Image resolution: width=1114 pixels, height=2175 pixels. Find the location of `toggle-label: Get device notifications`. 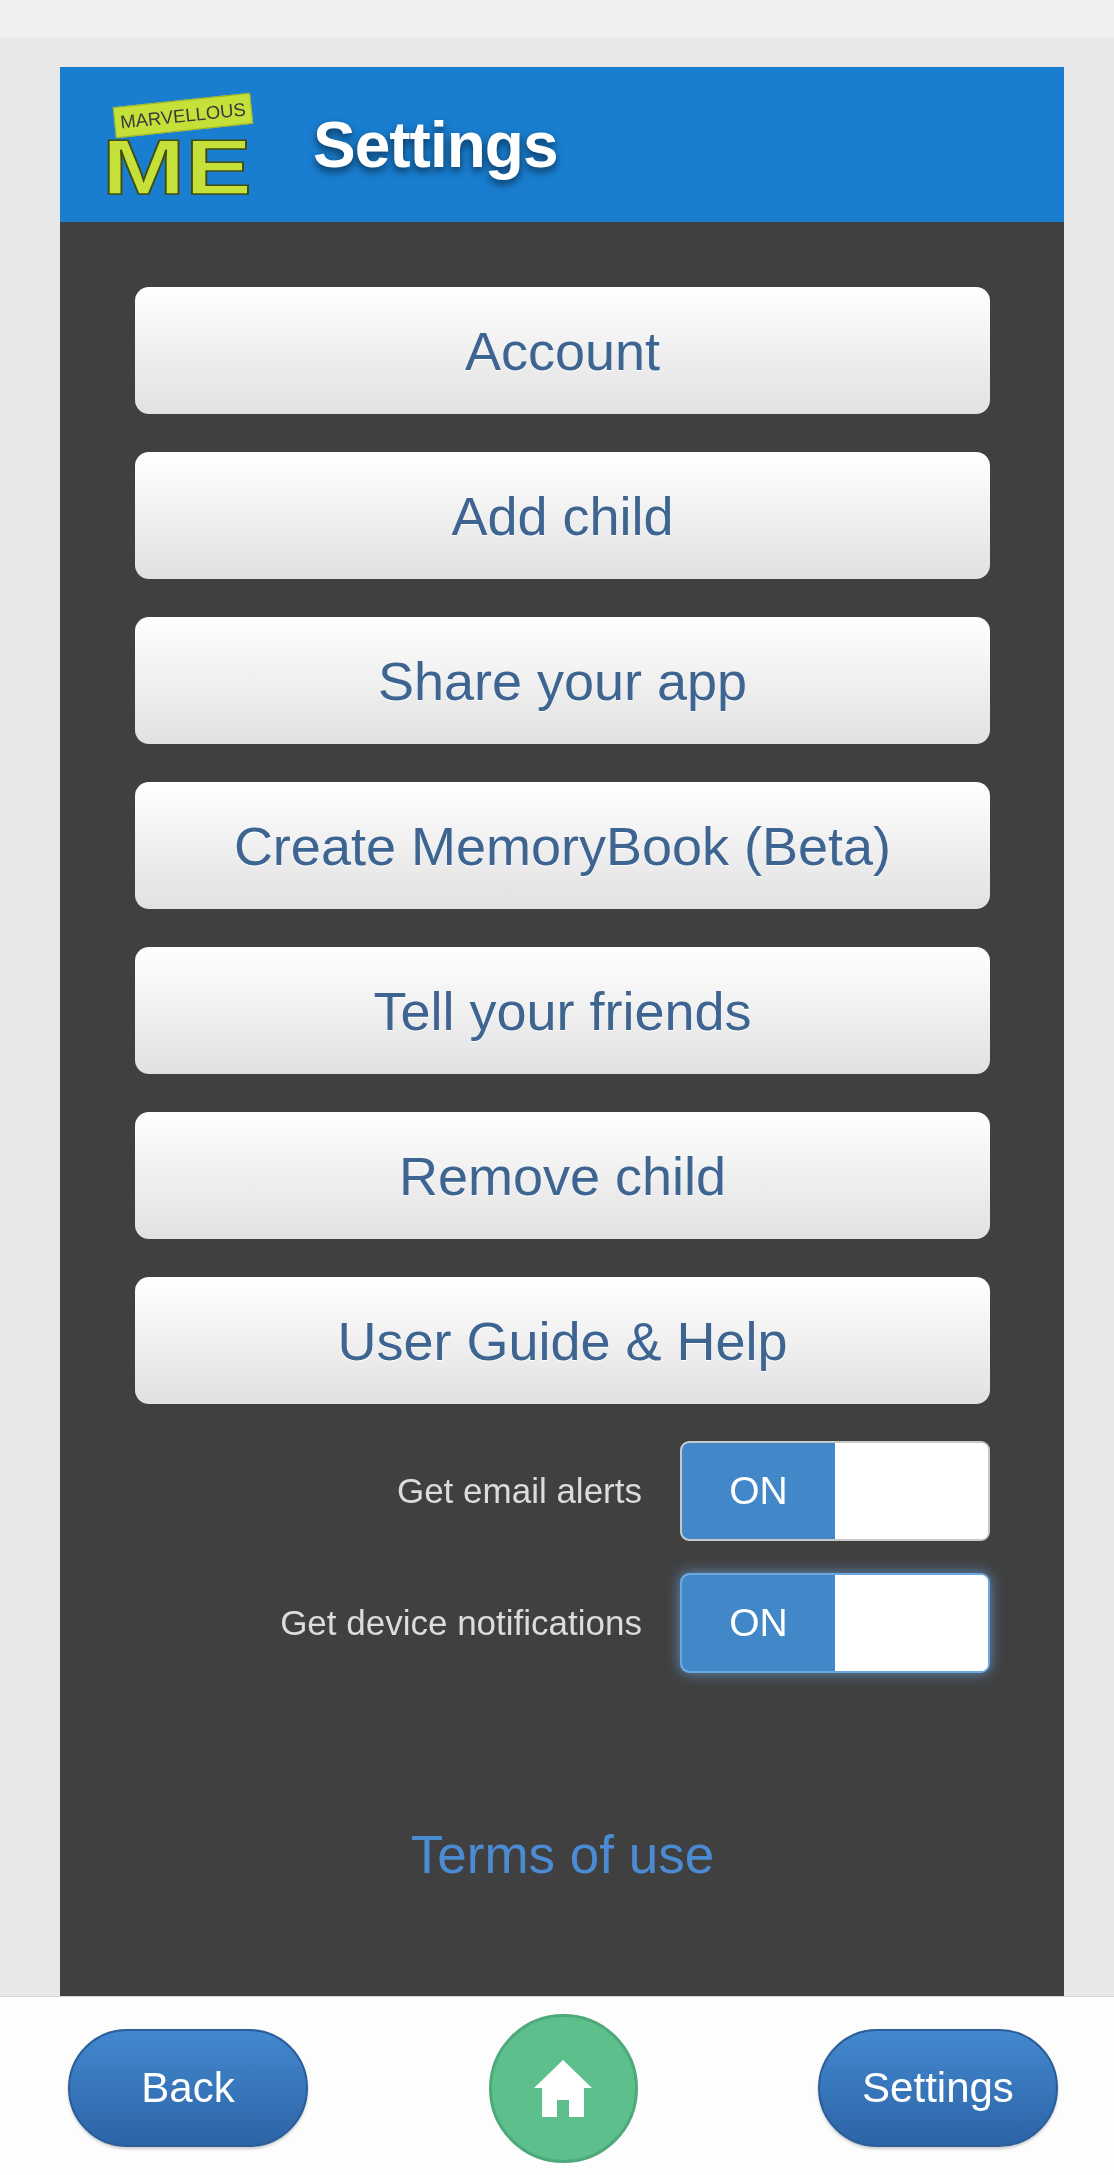

toggle-label: Get device notifications is located at coordinates (461, 1623).